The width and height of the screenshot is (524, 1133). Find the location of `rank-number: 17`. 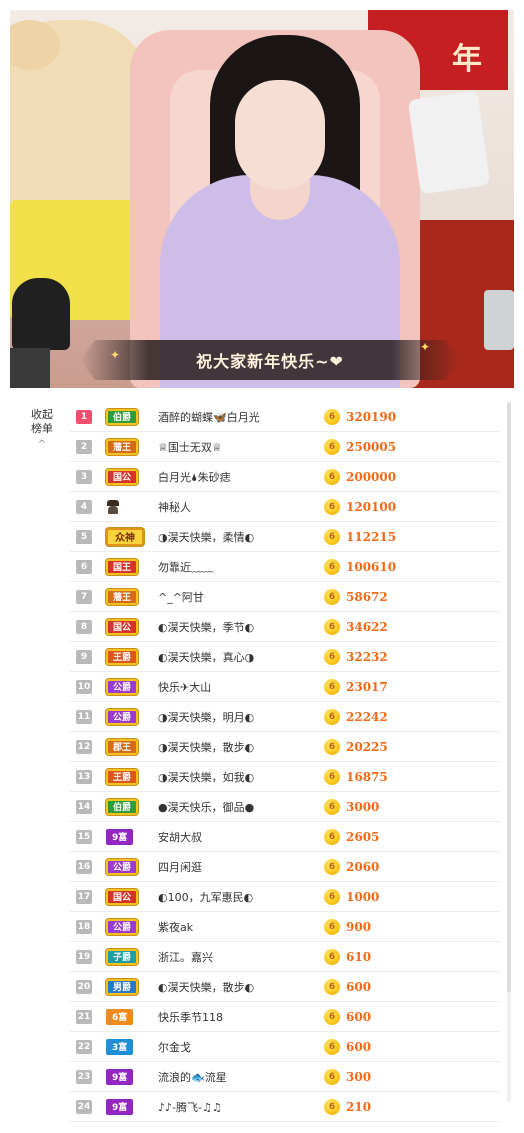

rank-number: 17 is located at coordinates (84, 896).